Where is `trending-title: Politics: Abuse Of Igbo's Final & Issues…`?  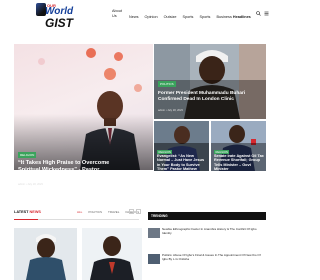 trending-title: Politics: Abuse Of Igbo's Final & Issues… is located at coordinates (214, 257).